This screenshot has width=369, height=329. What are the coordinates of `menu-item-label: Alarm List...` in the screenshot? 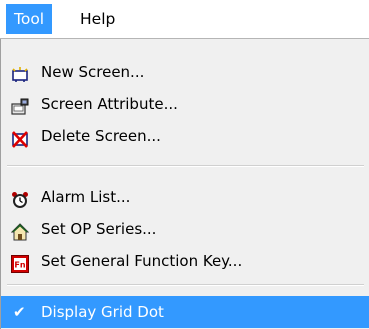 It's located at (86, 197).